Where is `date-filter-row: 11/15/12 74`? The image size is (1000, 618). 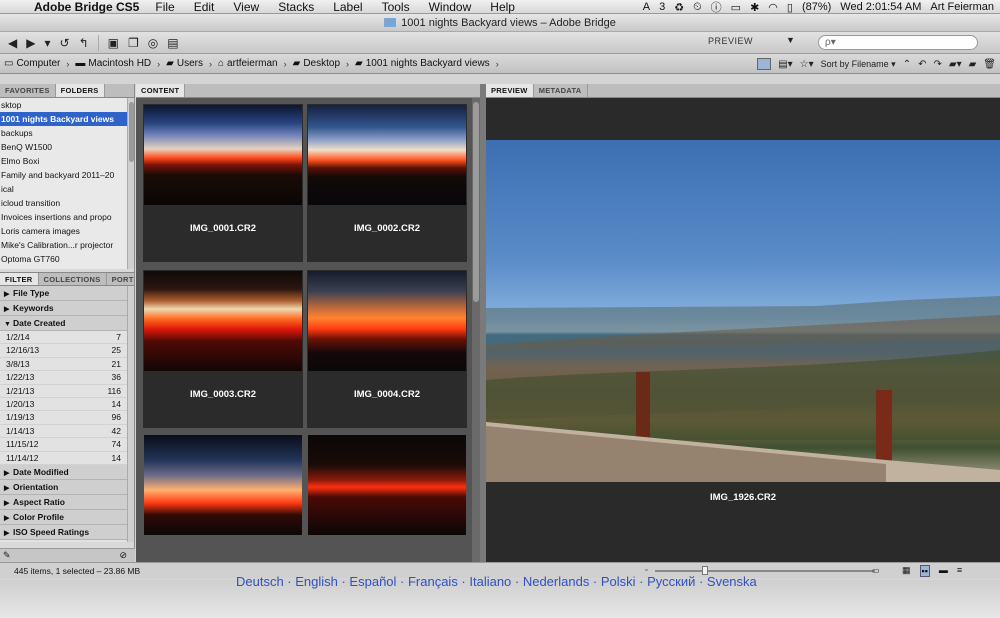 date-filter-row: 11/15/12 74 is located at coordinates (64, 445).